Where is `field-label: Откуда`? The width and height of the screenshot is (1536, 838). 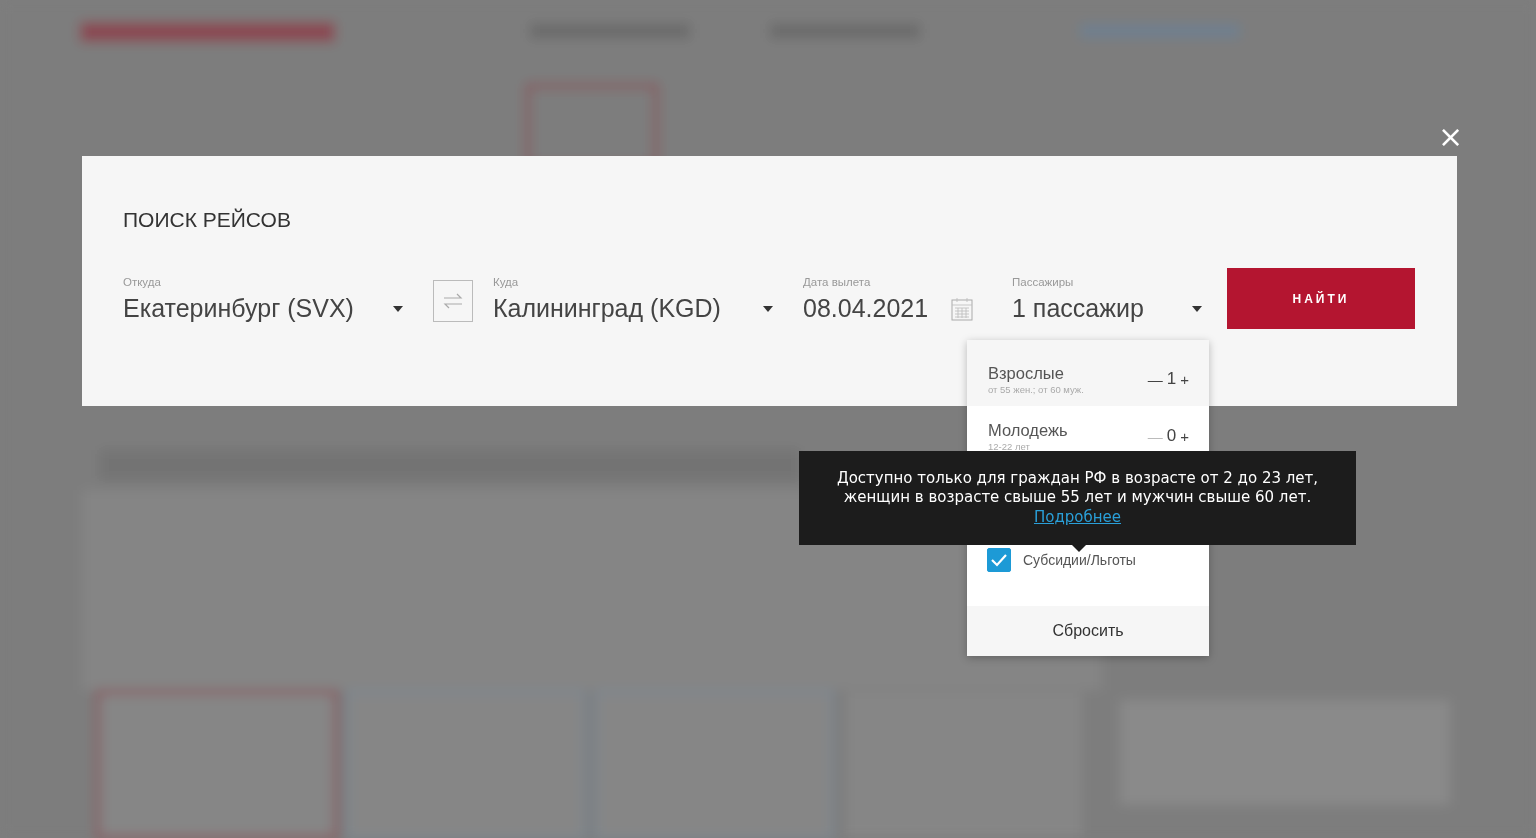 field-label: Откуда is located at coordinates (142, 282).